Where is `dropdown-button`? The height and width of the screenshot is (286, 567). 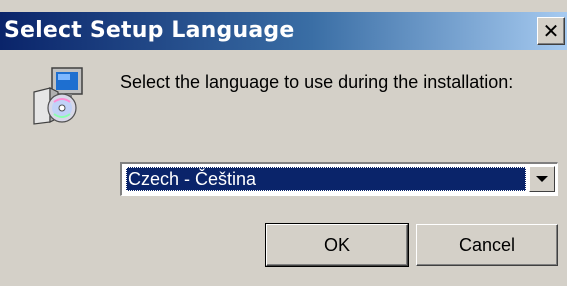 dropdown-button is located at coordinates (542, 179).